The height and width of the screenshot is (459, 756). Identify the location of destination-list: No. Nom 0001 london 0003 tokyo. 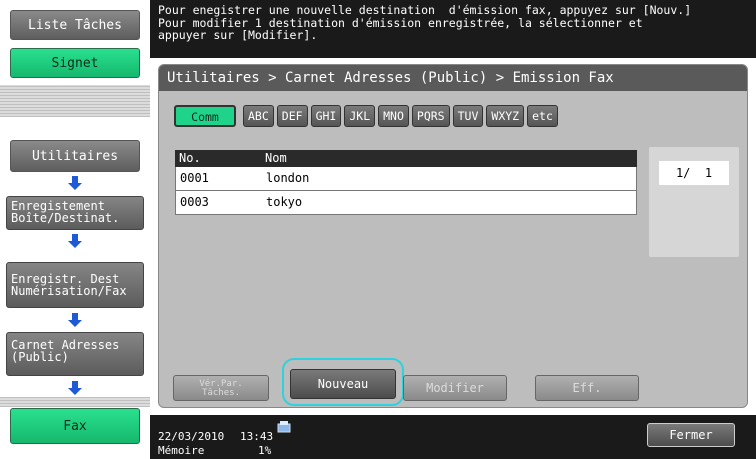
(406, 182).